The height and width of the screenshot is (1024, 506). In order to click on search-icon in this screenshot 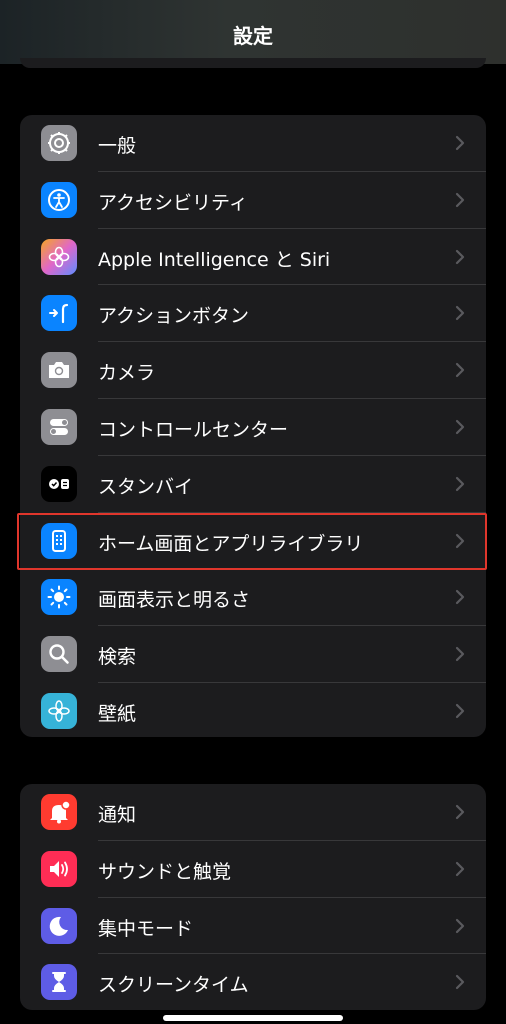, I will do `click(59, 654)`.